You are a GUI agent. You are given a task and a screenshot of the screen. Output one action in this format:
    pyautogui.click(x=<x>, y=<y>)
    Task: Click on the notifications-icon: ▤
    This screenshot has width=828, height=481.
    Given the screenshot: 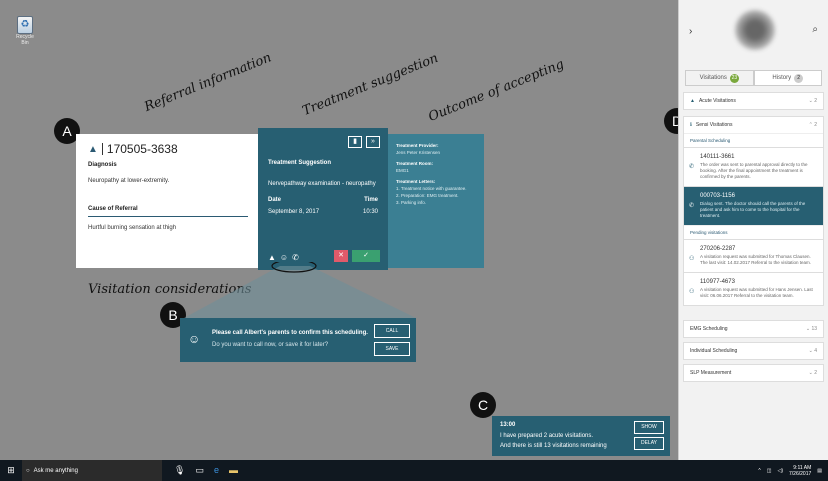 What is the action you would take?
    pyautogui.click(x=819, y=471)
    